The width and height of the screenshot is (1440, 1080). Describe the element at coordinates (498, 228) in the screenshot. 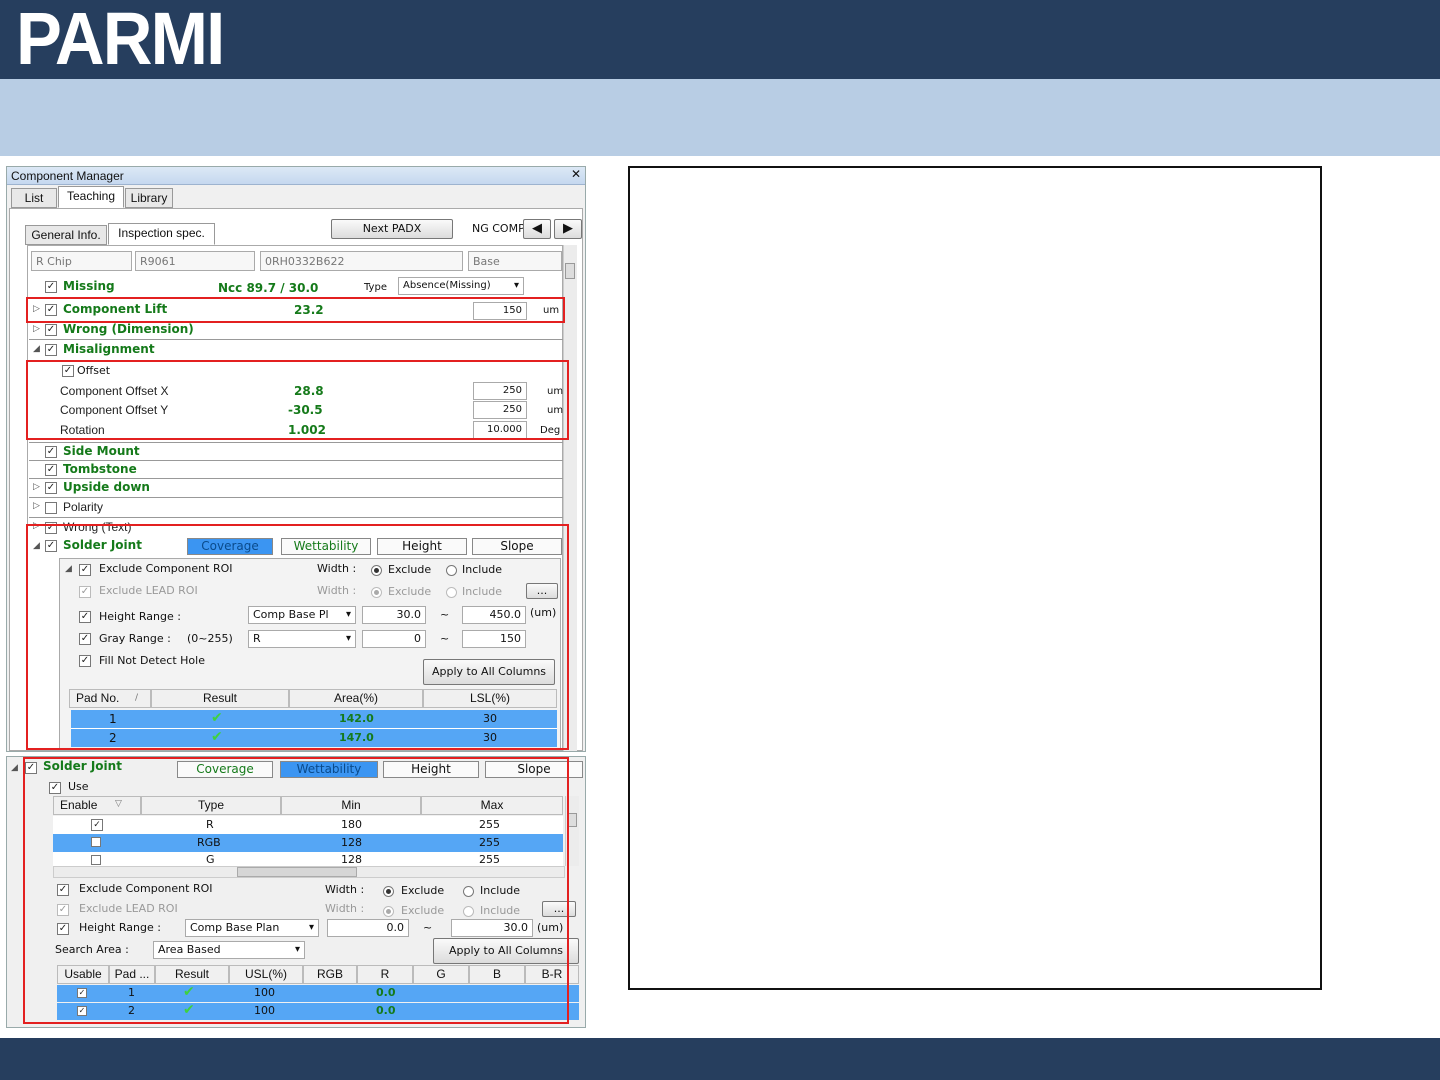

I see `ng-comp-label: NG COMP` at that location.